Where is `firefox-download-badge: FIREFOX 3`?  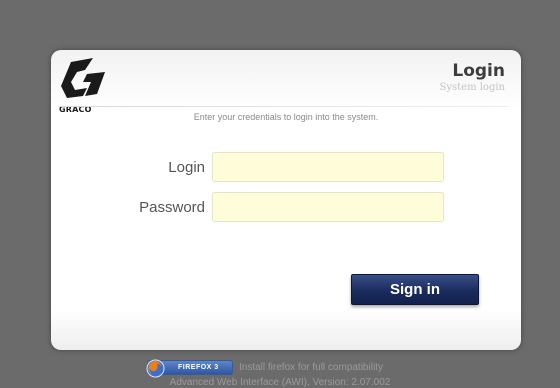
firefox-download-badge: FIREFOX 3 is located at coordinates (189, 368).